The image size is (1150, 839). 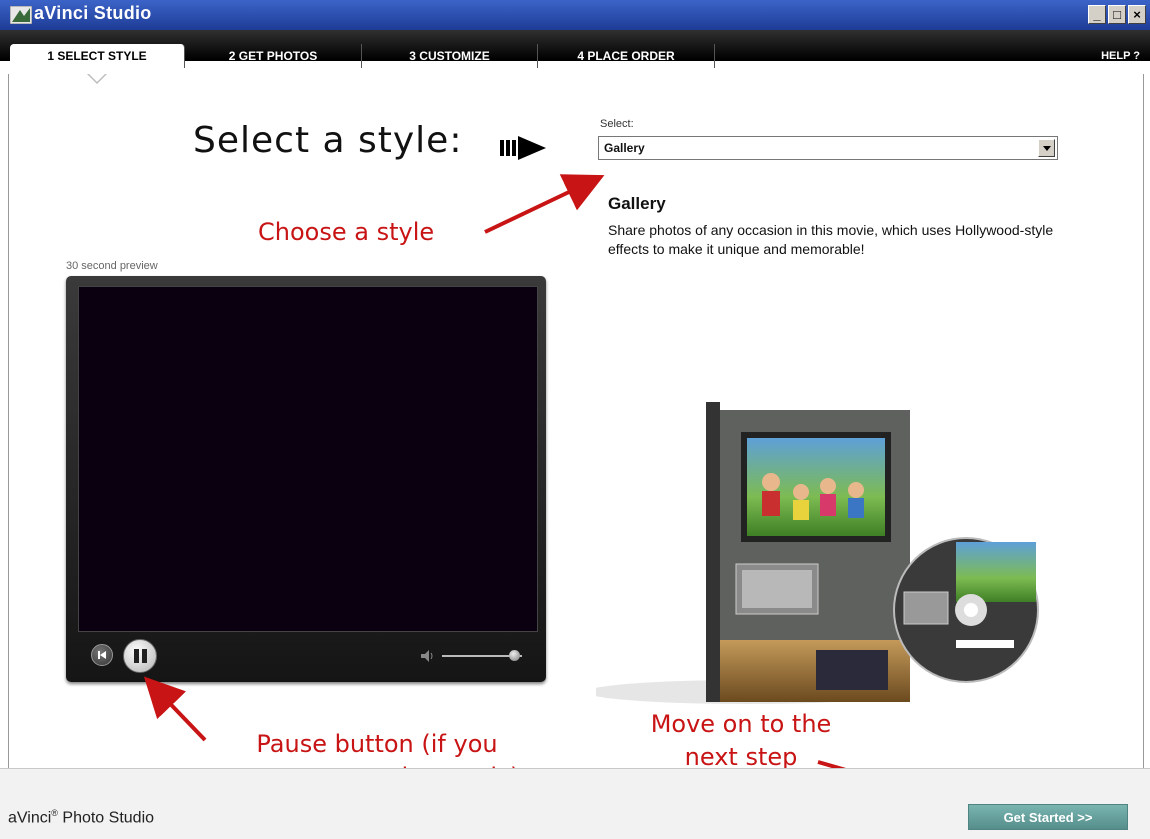 What do you see at coordinates (450, 56) in the screenshot?
I see `tab-customize: 3 CUSTOMIZE` at bounding box center [450, 56].